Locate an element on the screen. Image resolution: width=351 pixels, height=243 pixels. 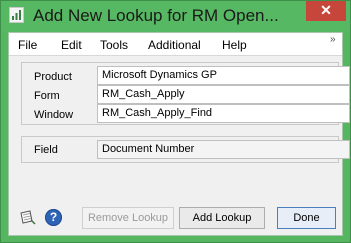
form-value: RM_Cash_Apply is located at coordinates (223, 94).